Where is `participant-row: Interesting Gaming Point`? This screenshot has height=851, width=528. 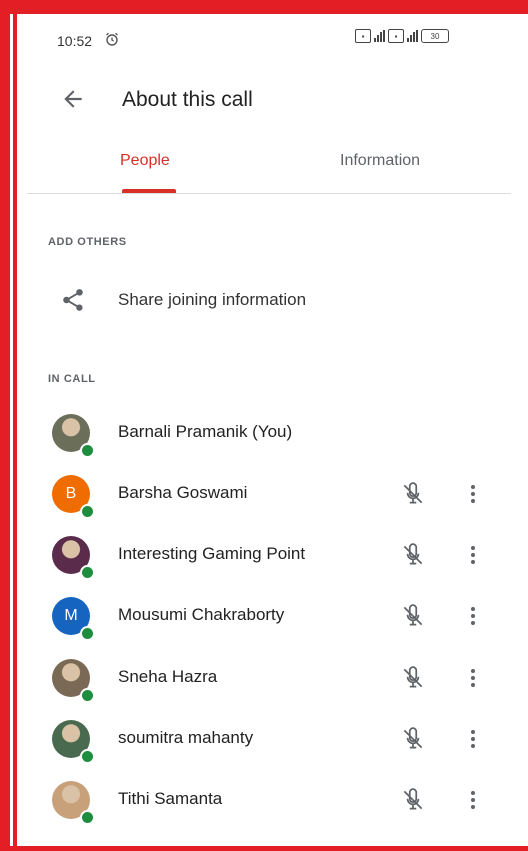
participant-row: Interesting Gaming Point is located at coordinates (255, 560).